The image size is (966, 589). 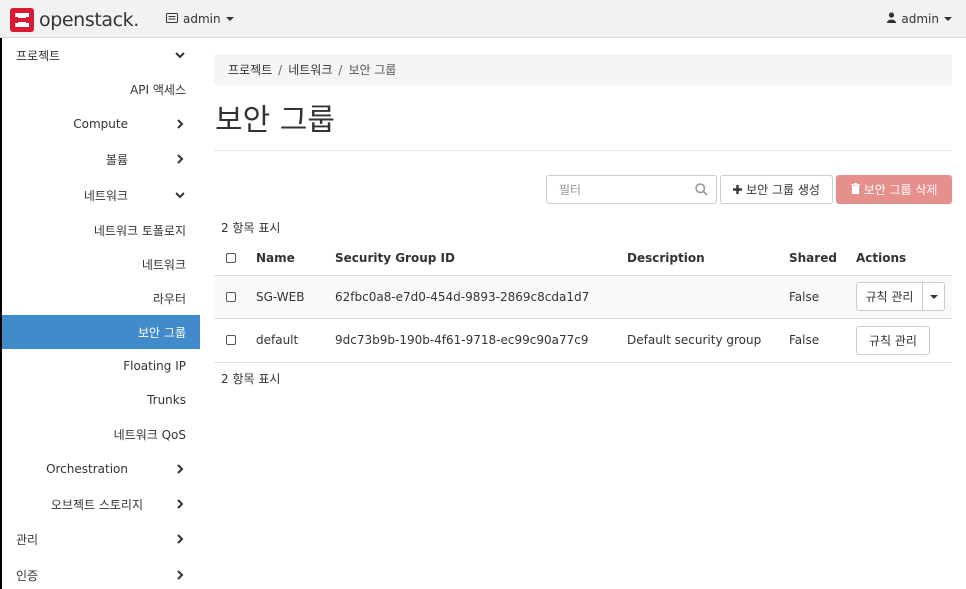 I want to click on cell-name: default, so click(x=295, y=340).